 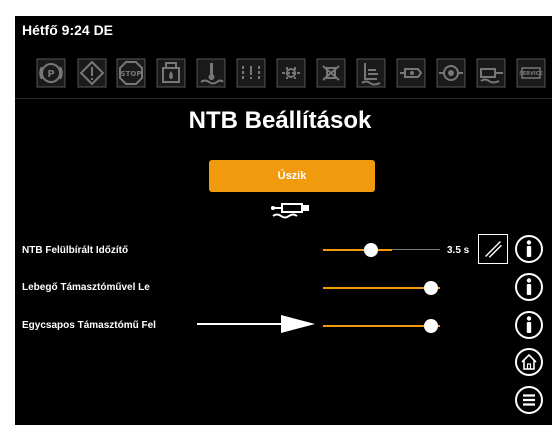 What do you see at coordinates (75, 250) in the screenshot?
I see `setting-label-ntb-override-timer: NTB Felülbírált Időzítő` at bounding box center [75, 250].